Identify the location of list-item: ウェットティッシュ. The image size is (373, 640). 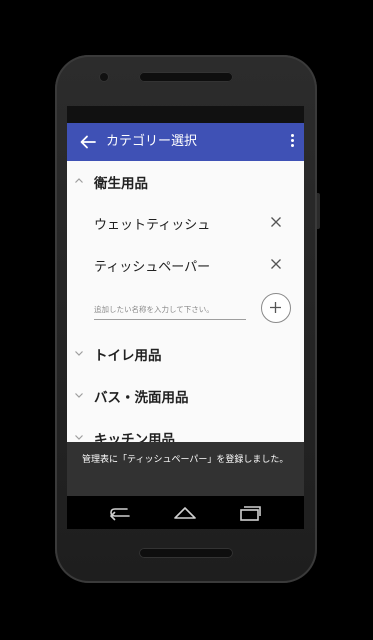
(185, 223).